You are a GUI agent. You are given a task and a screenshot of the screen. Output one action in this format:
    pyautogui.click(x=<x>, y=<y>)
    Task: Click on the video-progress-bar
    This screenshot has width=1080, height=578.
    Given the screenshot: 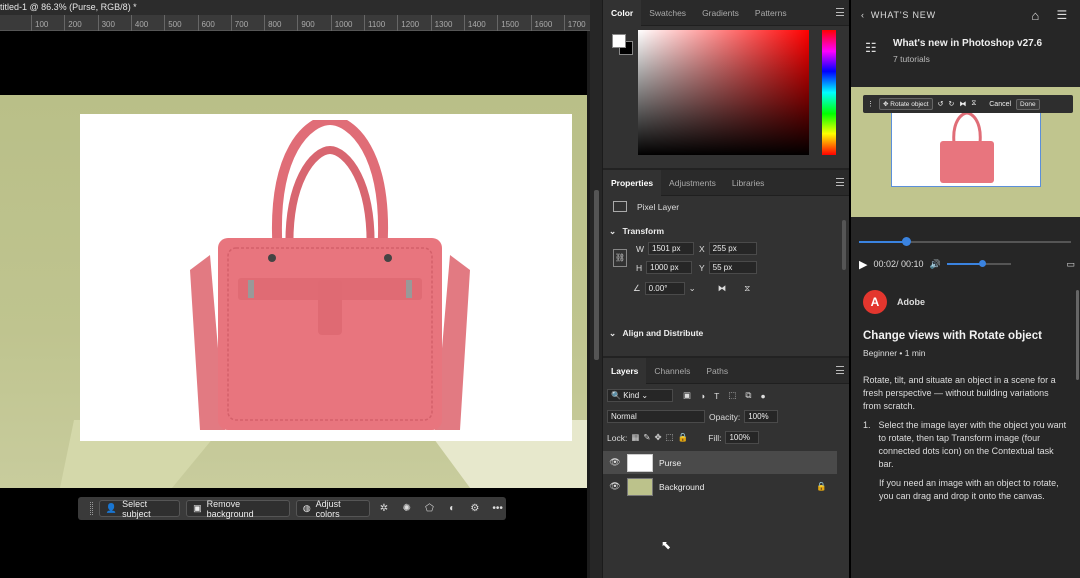 What is the action you would take?
    pyautogui.click(x=965, y=241)
    